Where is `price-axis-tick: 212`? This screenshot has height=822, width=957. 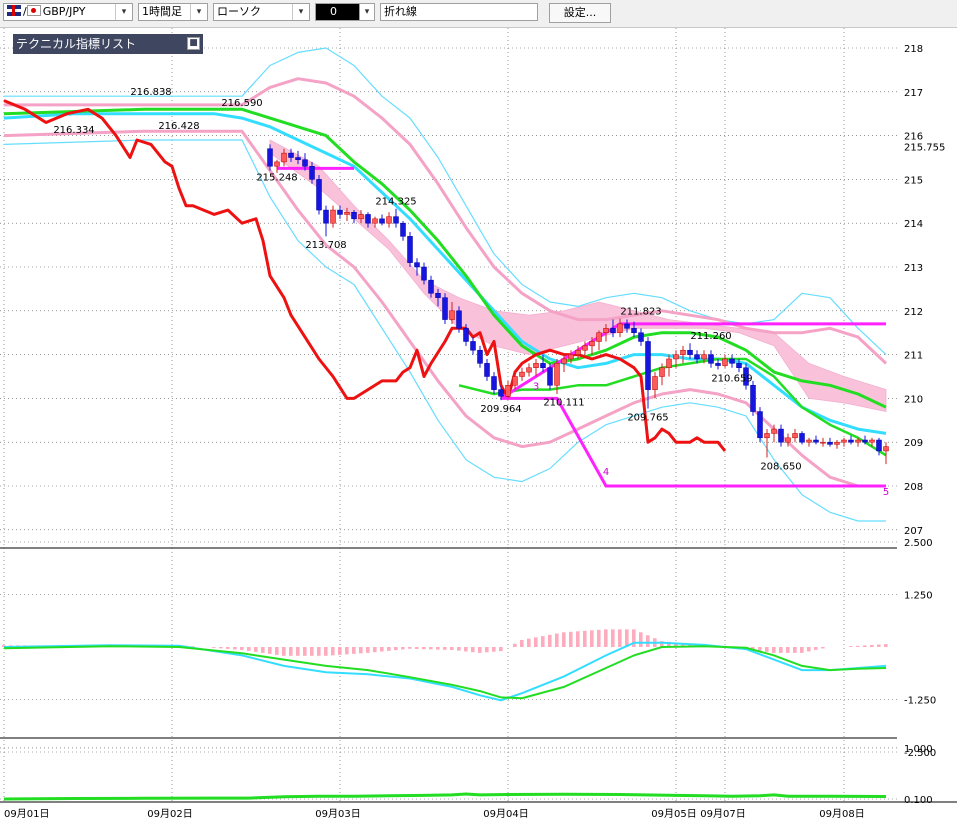
price-axis-tick: 212 is located at coordinates (913, 312).